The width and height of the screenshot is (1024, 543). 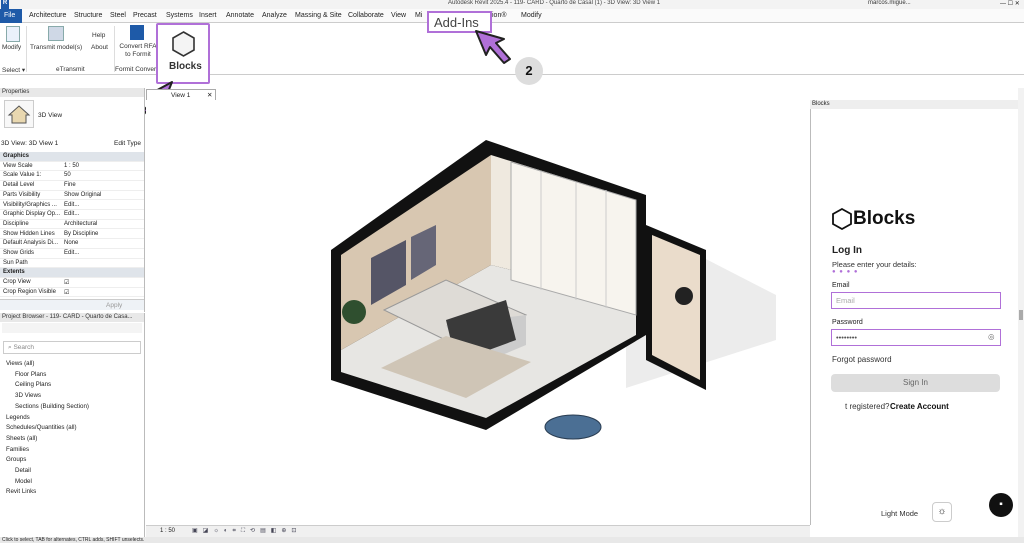 I want to click on edit-type-button: Edit Type, so click(x=127, y=143).